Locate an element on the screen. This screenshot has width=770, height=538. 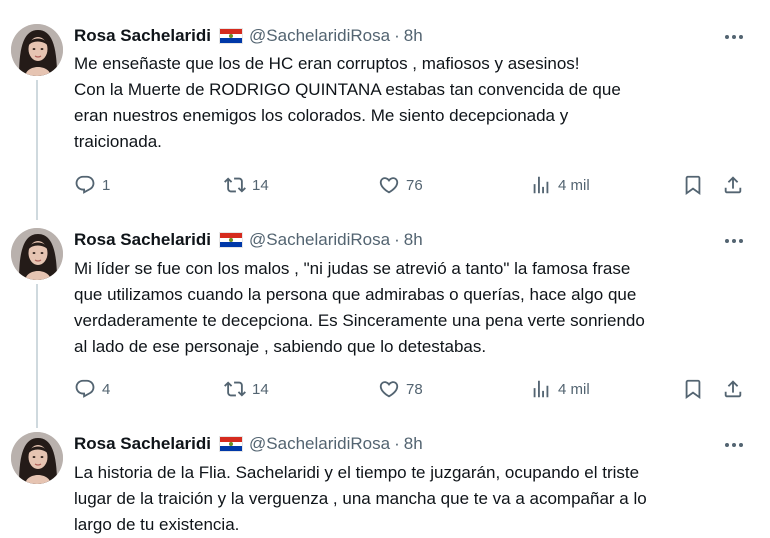
like-count: 78 is located at coordinates (414, 389).